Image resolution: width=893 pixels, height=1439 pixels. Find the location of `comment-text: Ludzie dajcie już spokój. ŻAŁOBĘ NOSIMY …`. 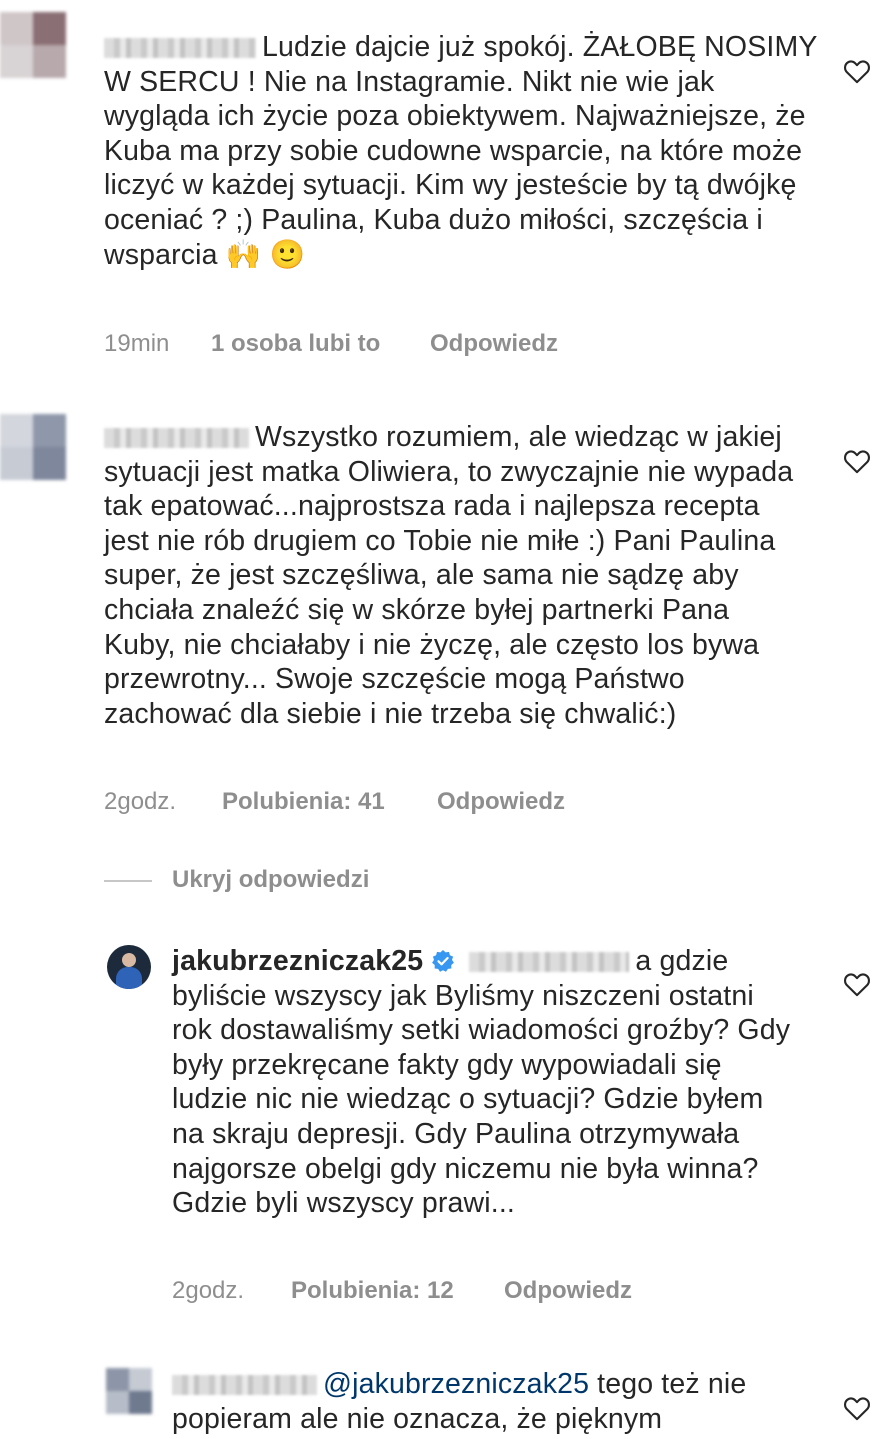

comment-text: Ludzie dajcie już spokój. ŻAŁOBĘ NOSIMY … is located at coordinates (460, 151).